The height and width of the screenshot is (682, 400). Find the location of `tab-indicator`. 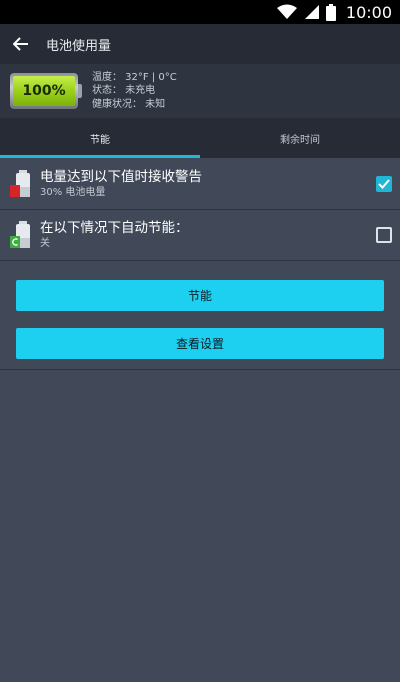

tab-indicator is located at coordinates (100, 156).